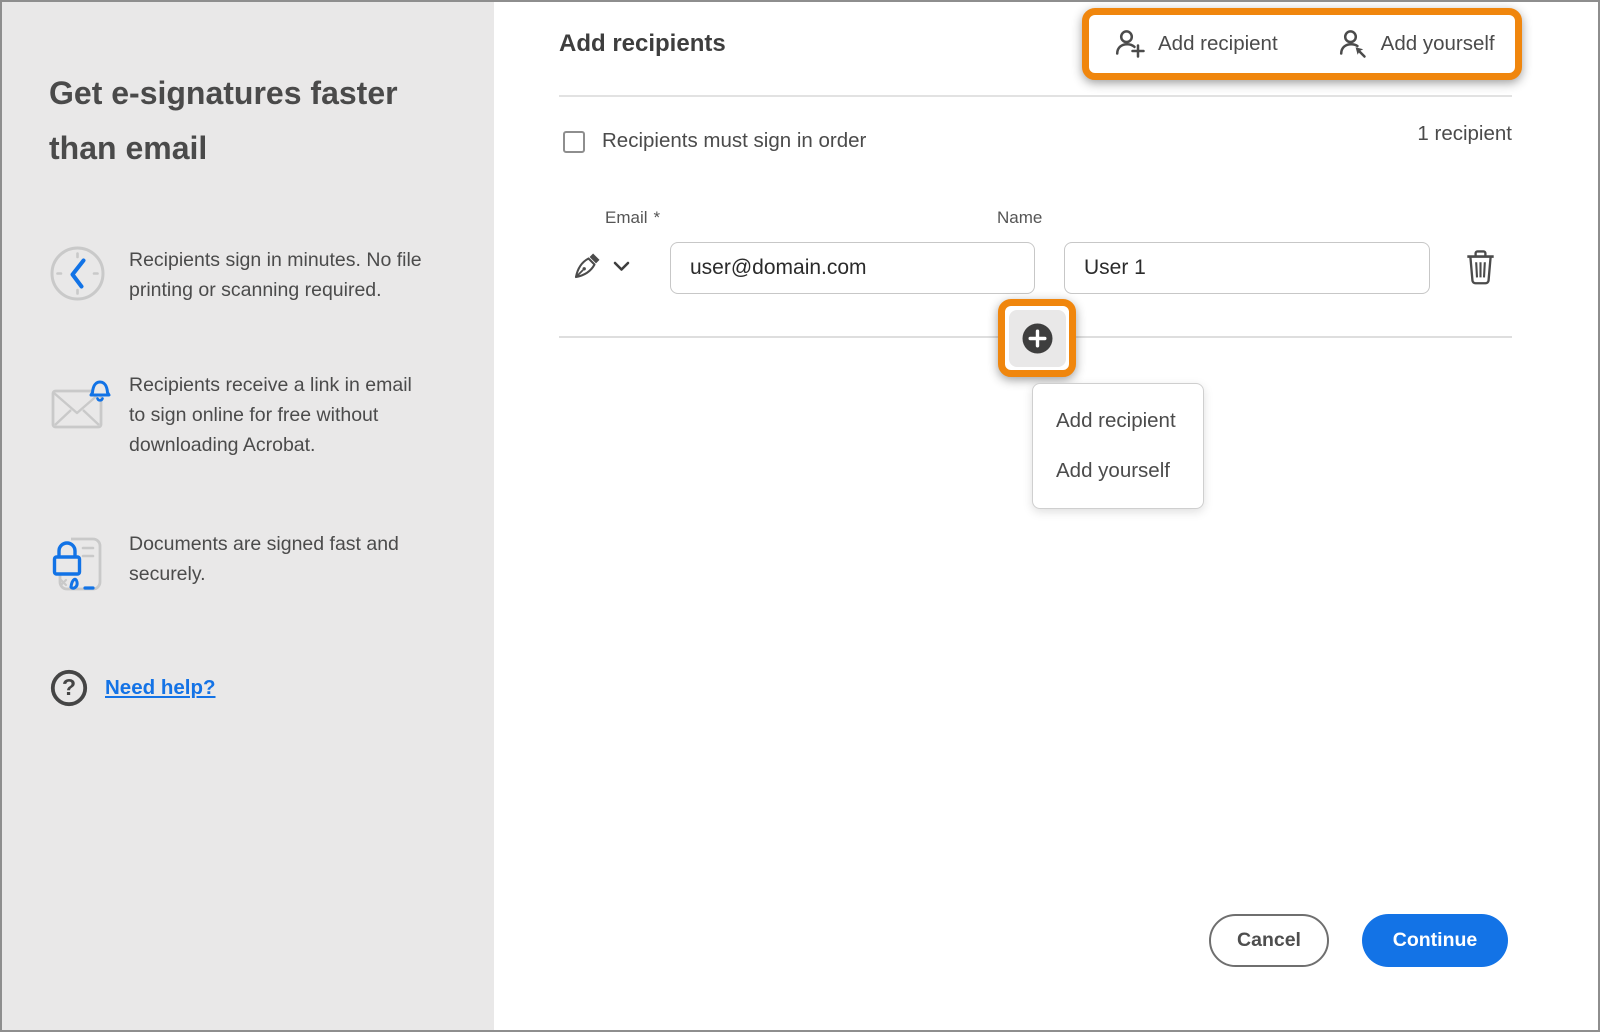 This screenshot has width=1600, height=1032. What do you see at coordinates (1302, 44) in the screenshot?
I see `top-actions-annotation: Add recipient Add yourself` at bounding box center [1302, 44].